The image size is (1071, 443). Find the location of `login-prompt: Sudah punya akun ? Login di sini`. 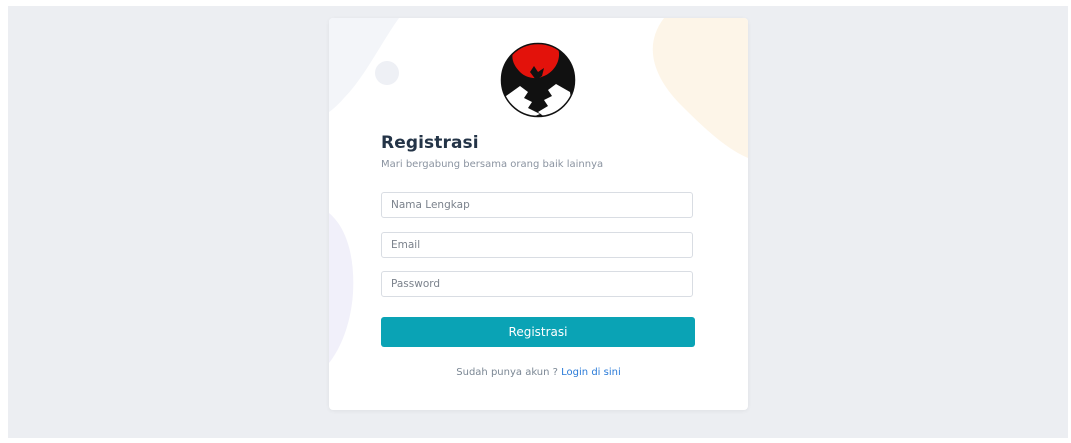

login-prompt: Sudah punya akun ? Login di sini is located at coordinates (538, 372).